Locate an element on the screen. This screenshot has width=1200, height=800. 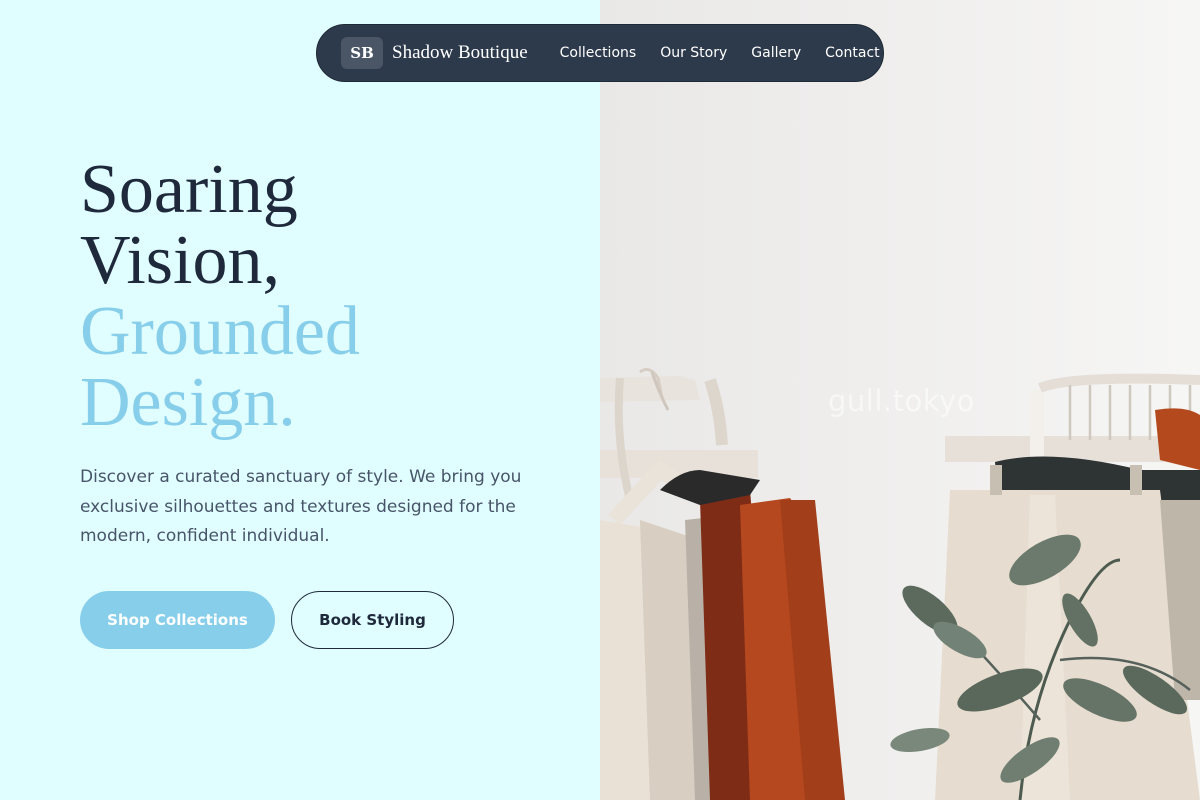
nav-link-collections: Collections is located at coordinates (598, 53).